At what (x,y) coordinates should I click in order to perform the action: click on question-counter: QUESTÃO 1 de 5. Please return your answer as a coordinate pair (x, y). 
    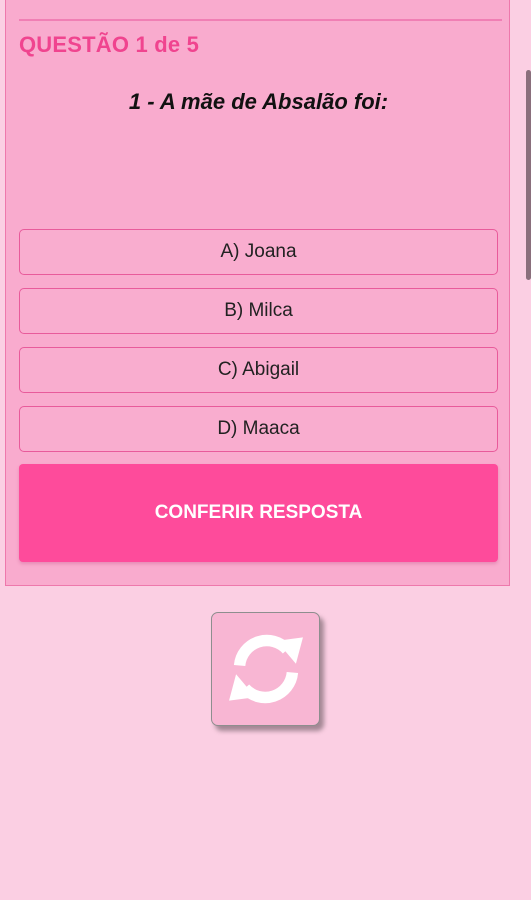
    Looking at the image, I should click on (109, 44).